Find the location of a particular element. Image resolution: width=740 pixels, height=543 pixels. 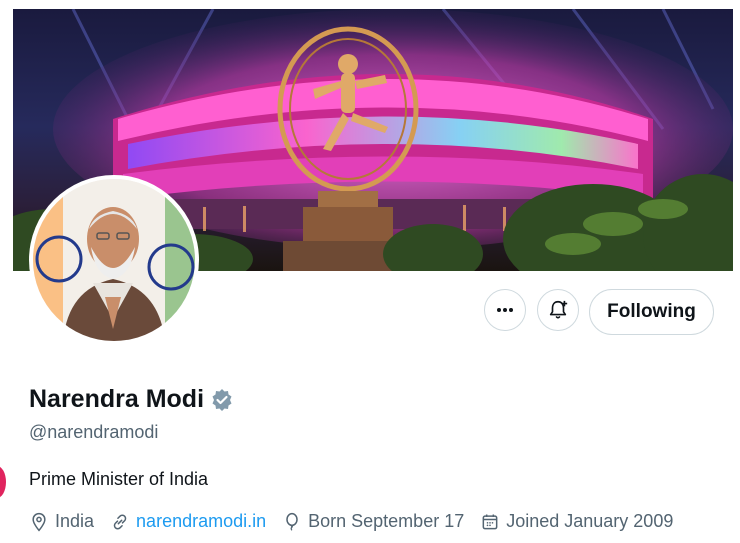

location-text: India is located at coordinates (75, 521).